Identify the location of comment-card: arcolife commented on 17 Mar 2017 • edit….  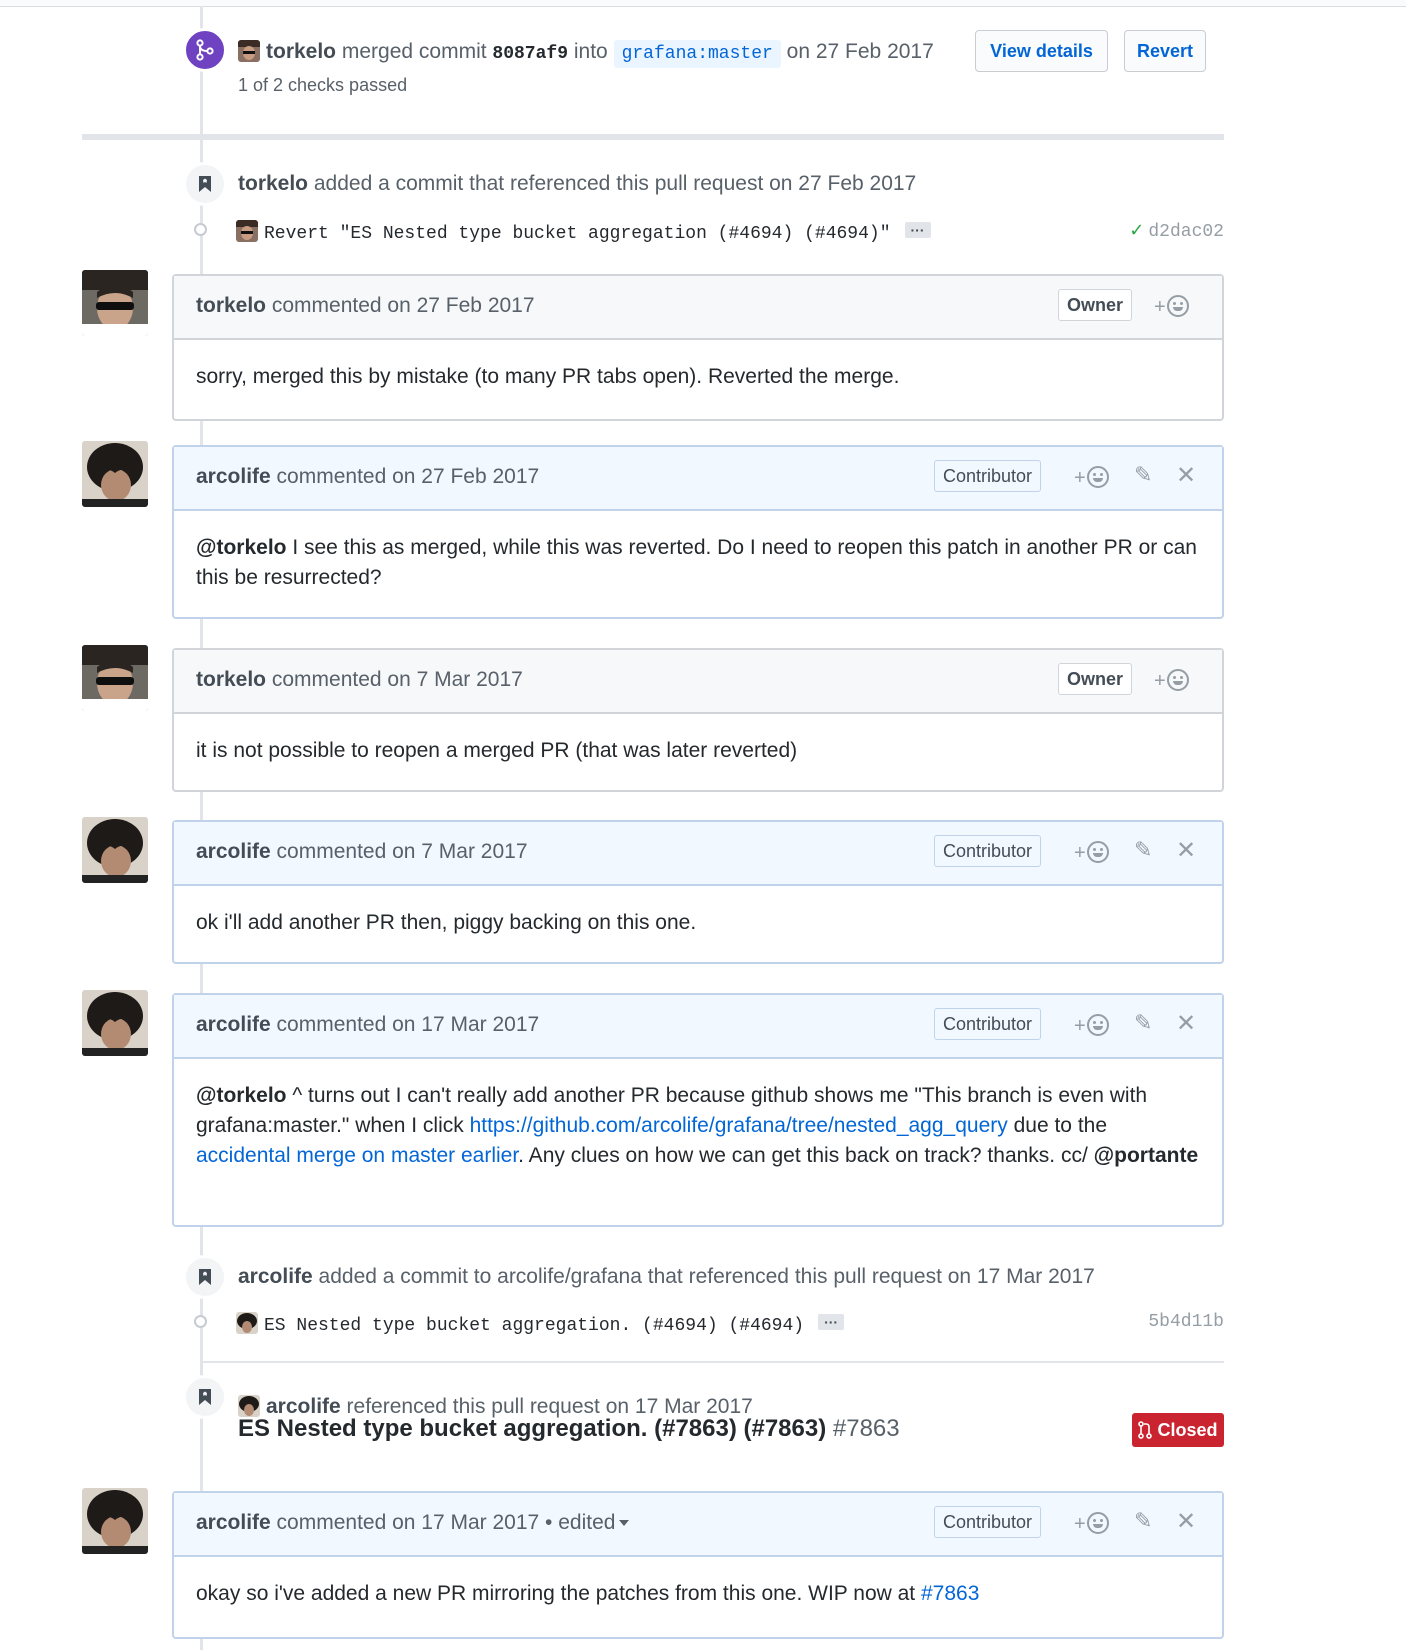
(698, 1565).